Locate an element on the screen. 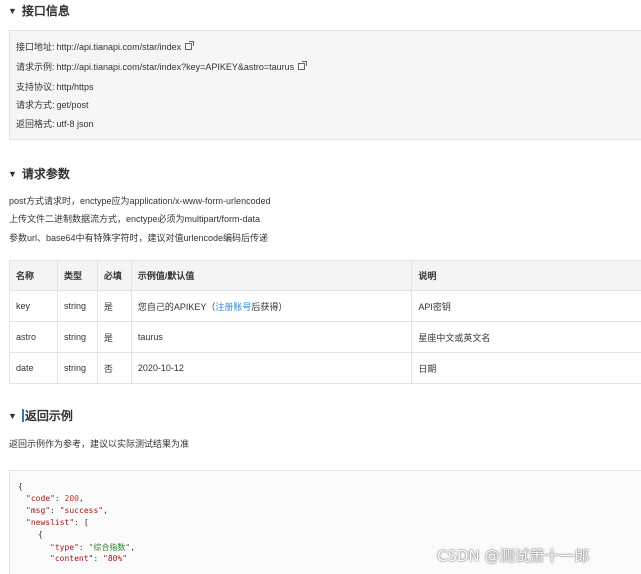 The width and height of the screenshot is (641, 574). section-title-response-example: ▼ 返回示例 is located at coordinates (40, 415).